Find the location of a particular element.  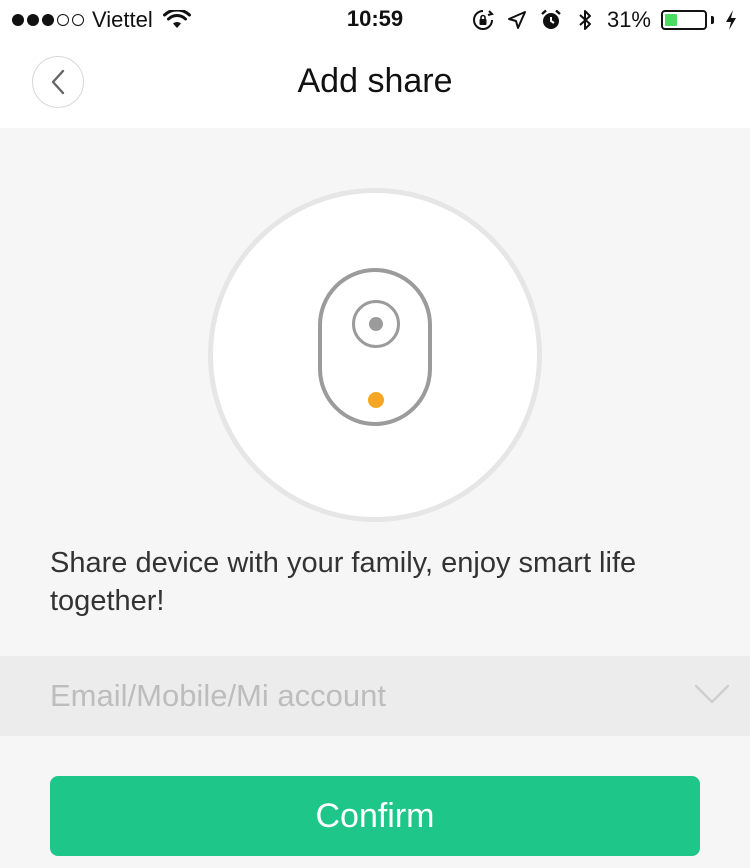

smart-camera-device-icon is located at coordinates (375, 347).